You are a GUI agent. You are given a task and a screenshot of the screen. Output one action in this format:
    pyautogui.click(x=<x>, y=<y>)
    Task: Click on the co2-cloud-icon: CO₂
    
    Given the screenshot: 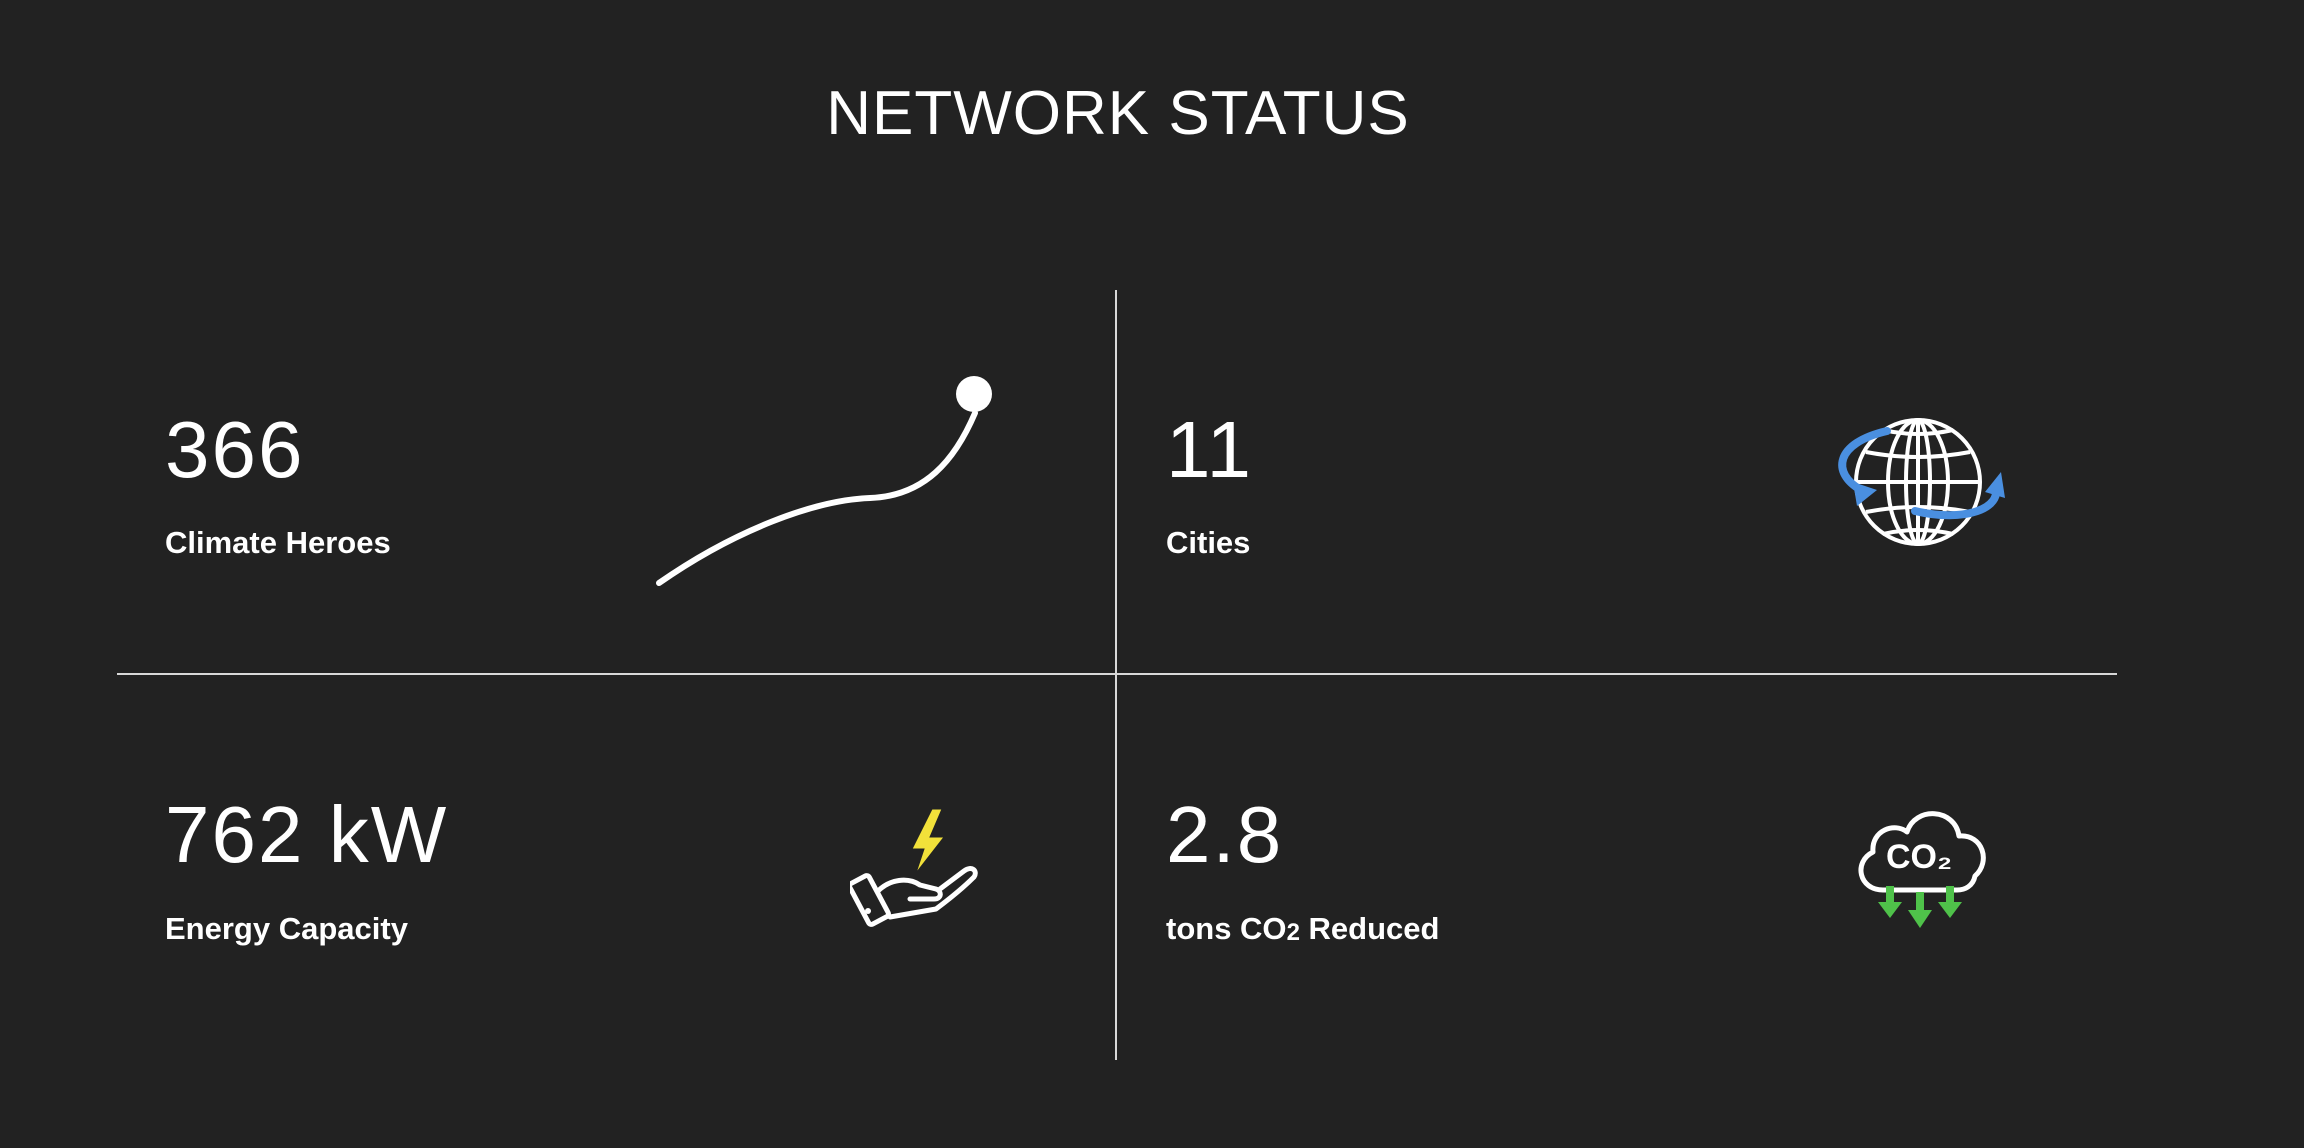 What is the action you would take?
    pyautogui.click(x=1922, y=869)
    